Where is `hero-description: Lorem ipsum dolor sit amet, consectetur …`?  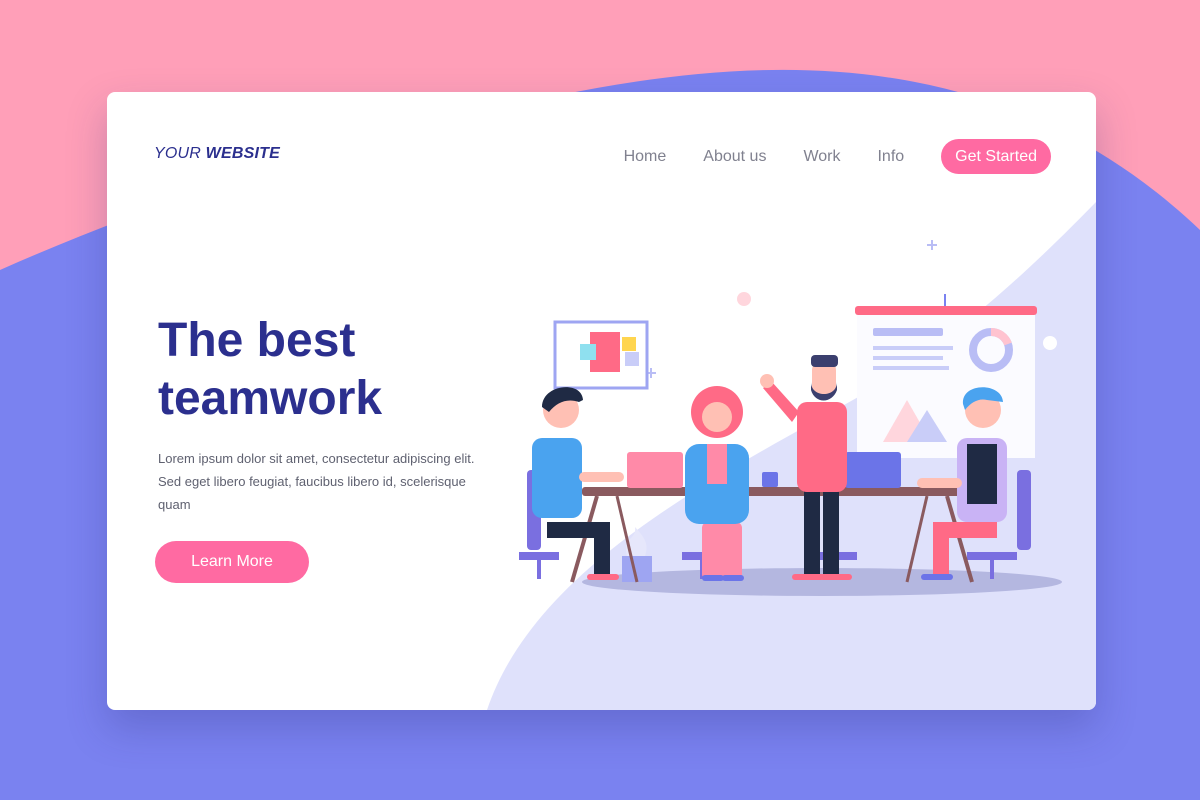 hero-description: Lorem ipsum dolor sit amet, consectetur … is located at coordinates (316, 481).